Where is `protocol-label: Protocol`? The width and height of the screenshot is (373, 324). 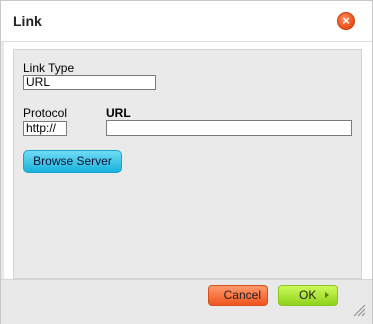
protocol-label: Protocol is located at coordinates (45, 113).